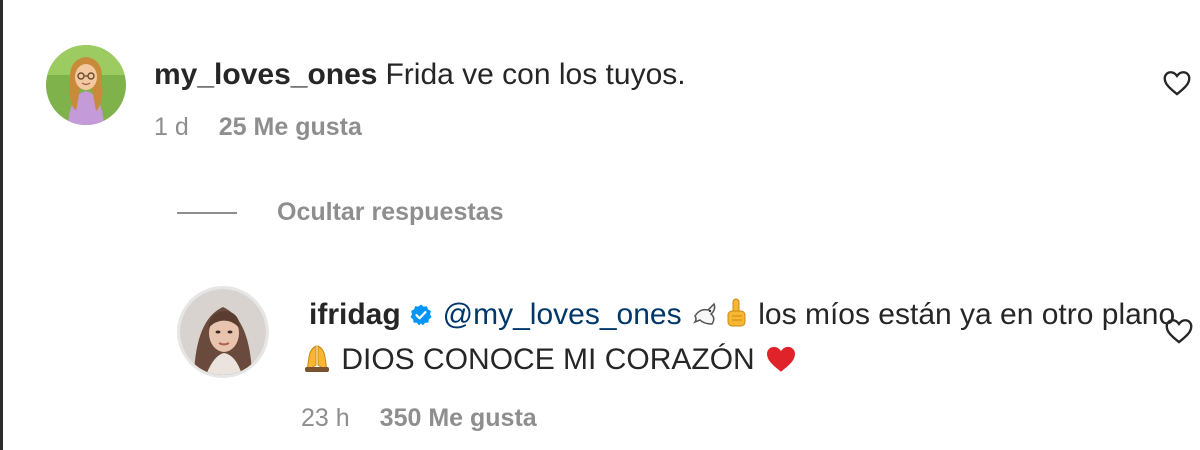 This screenshot has height=450, width=1200. What do you see at coordinates (207, 212) in the screenshot?
I see `divider-line` at bounding box center [207, 212].